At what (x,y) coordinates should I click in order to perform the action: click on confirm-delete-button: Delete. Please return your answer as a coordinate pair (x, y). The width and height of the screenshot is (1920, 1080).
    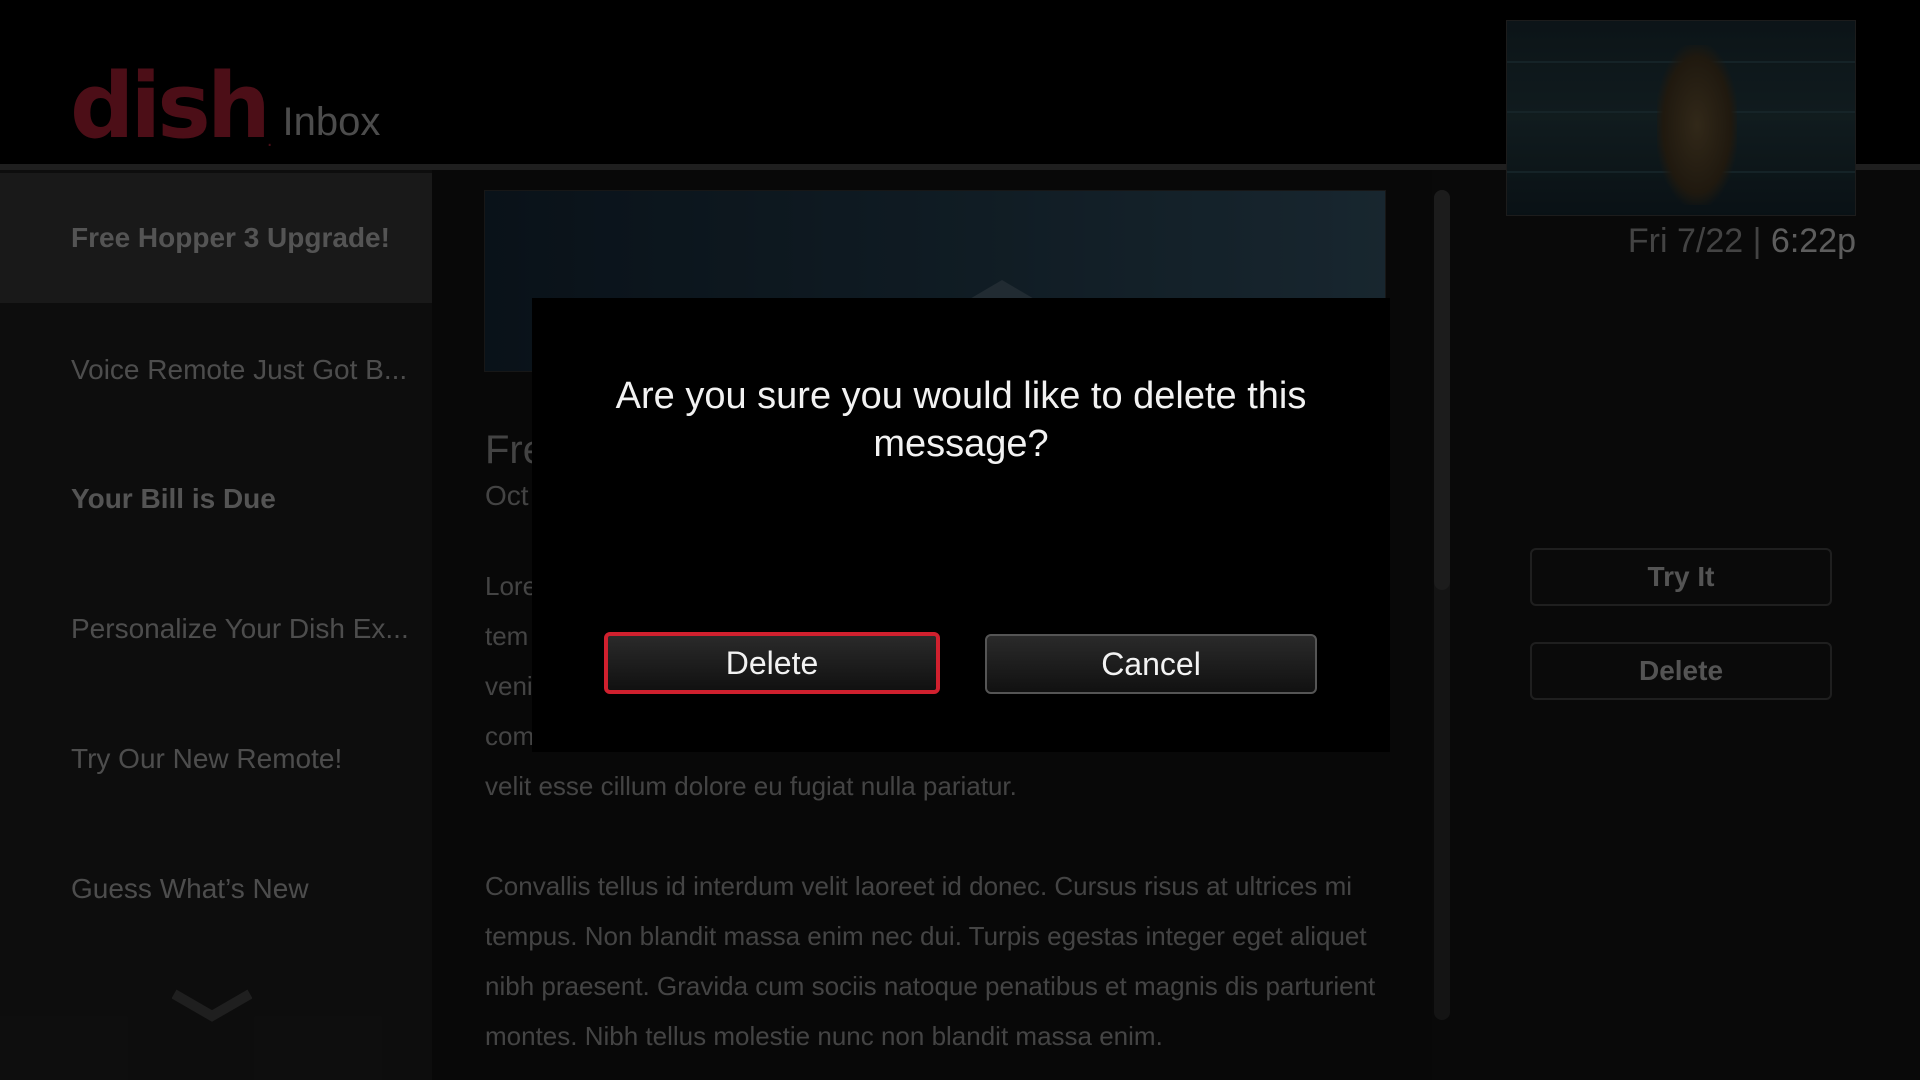
    Looking at the image, I should click on (772, 663).